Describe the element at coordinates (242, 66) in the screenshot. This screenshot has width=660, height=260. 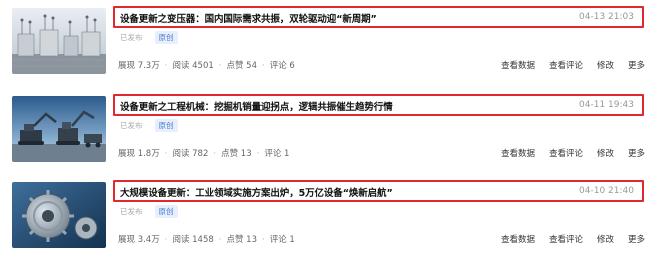
I see `likes-count: 点赞 54` at that location.